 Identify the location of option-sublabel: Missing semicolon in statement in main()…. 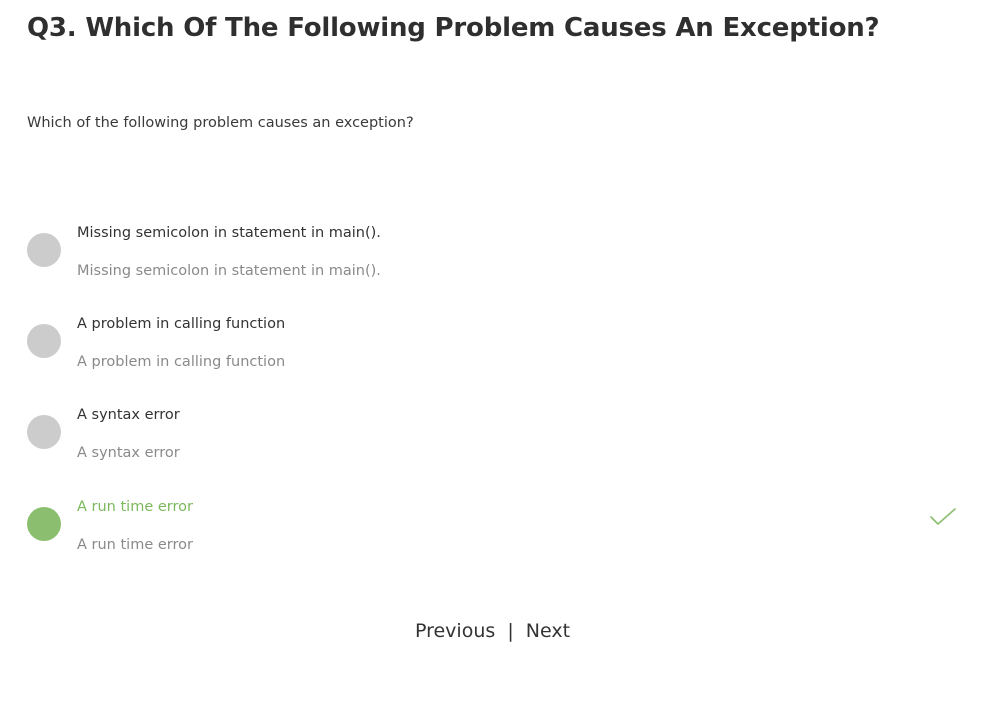
(229, 271).